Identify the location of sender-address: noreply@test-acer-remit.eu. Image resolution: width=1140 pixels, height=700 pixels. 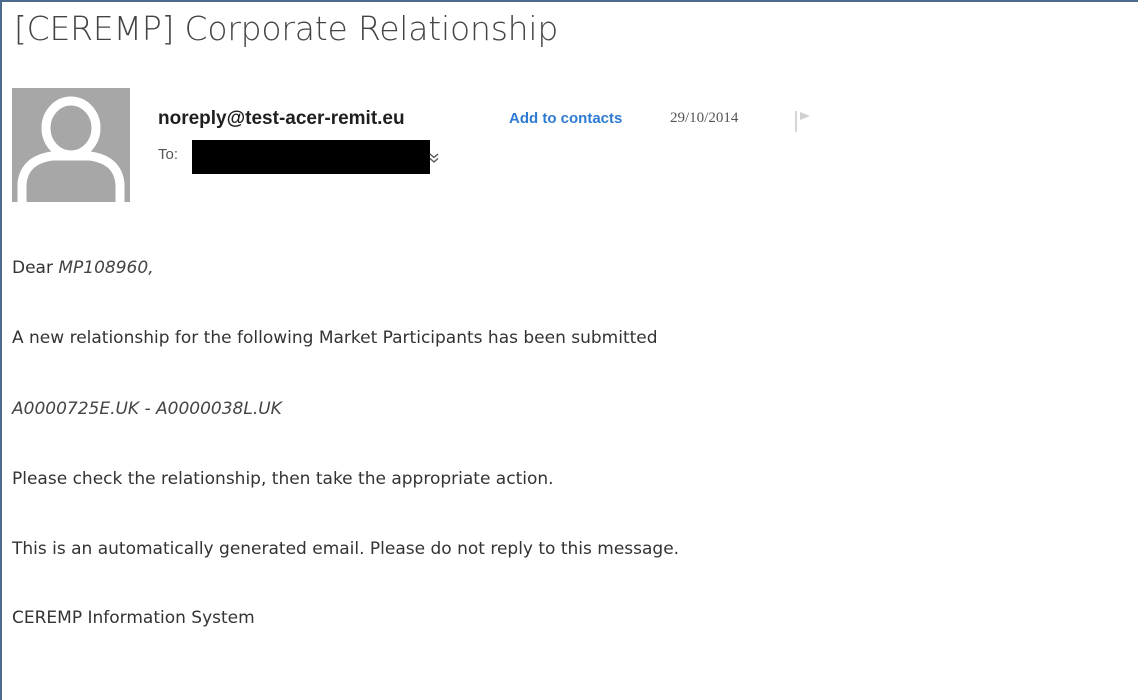
(281, 119).